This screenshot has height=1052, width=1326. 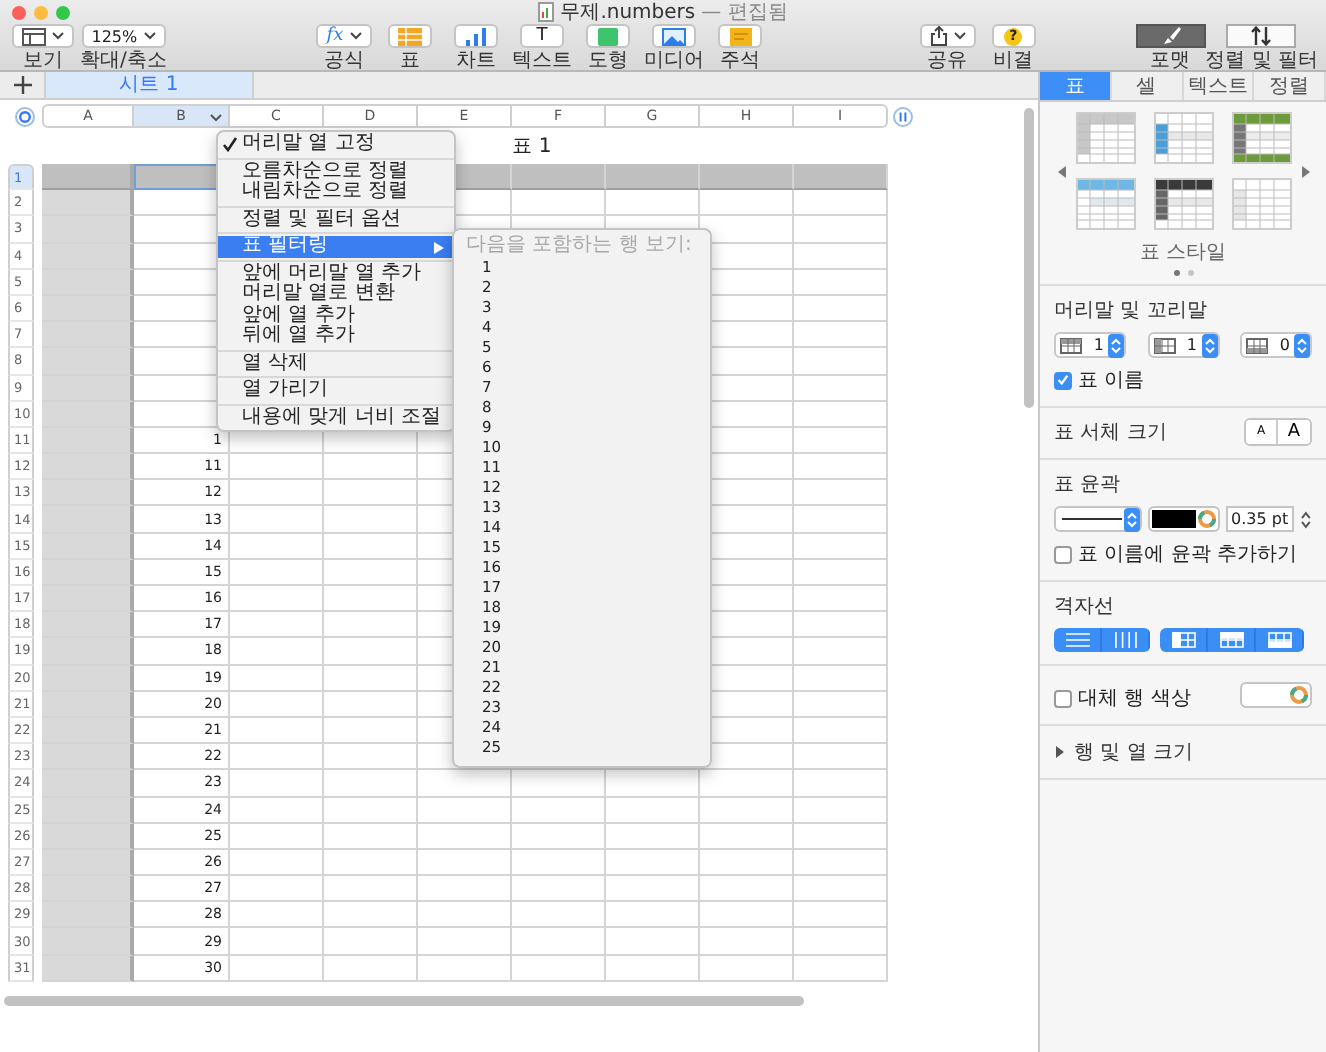 What do you see at coordinates (1261, 36) in the screenshot?
I see `sort-filter-button` at bounding box center [1261, 36].